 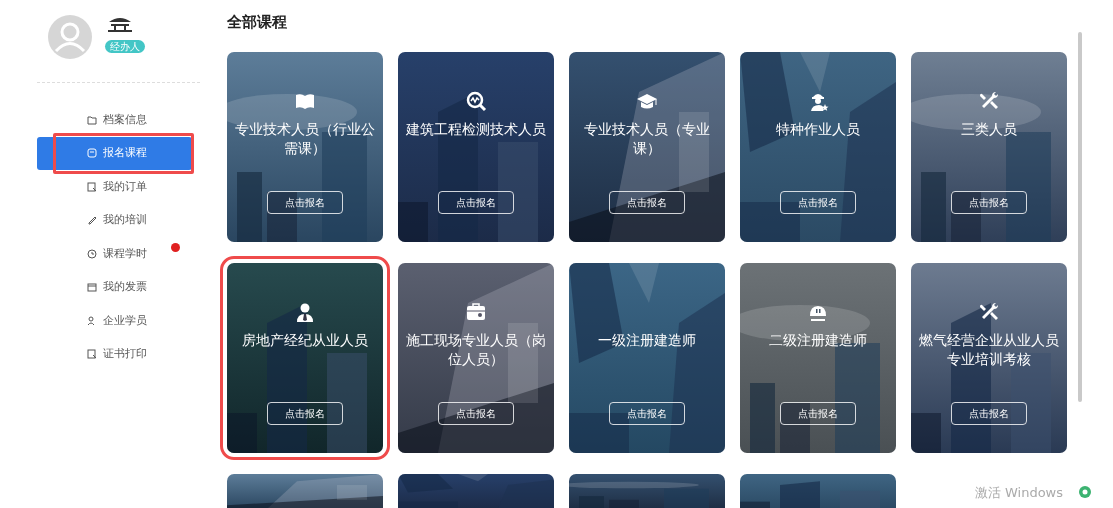 What do you see at coordinates (818, 358) in the screenshot?
I see `course-card: 二级注册建造师 点击报名` at bounding box center [818, 358].